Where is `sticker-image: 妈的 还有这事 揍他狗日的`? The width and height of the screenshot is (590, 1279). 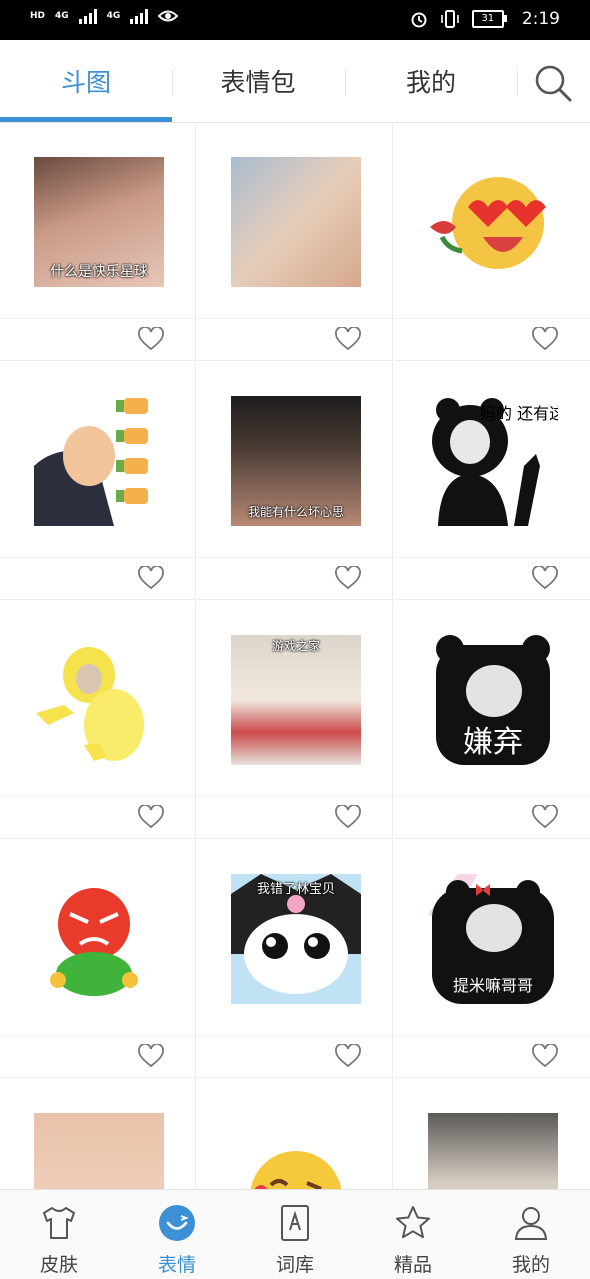 sticker-image: 妈的 还有这事 揍他狗日的 is located at coordinates (493, 461).